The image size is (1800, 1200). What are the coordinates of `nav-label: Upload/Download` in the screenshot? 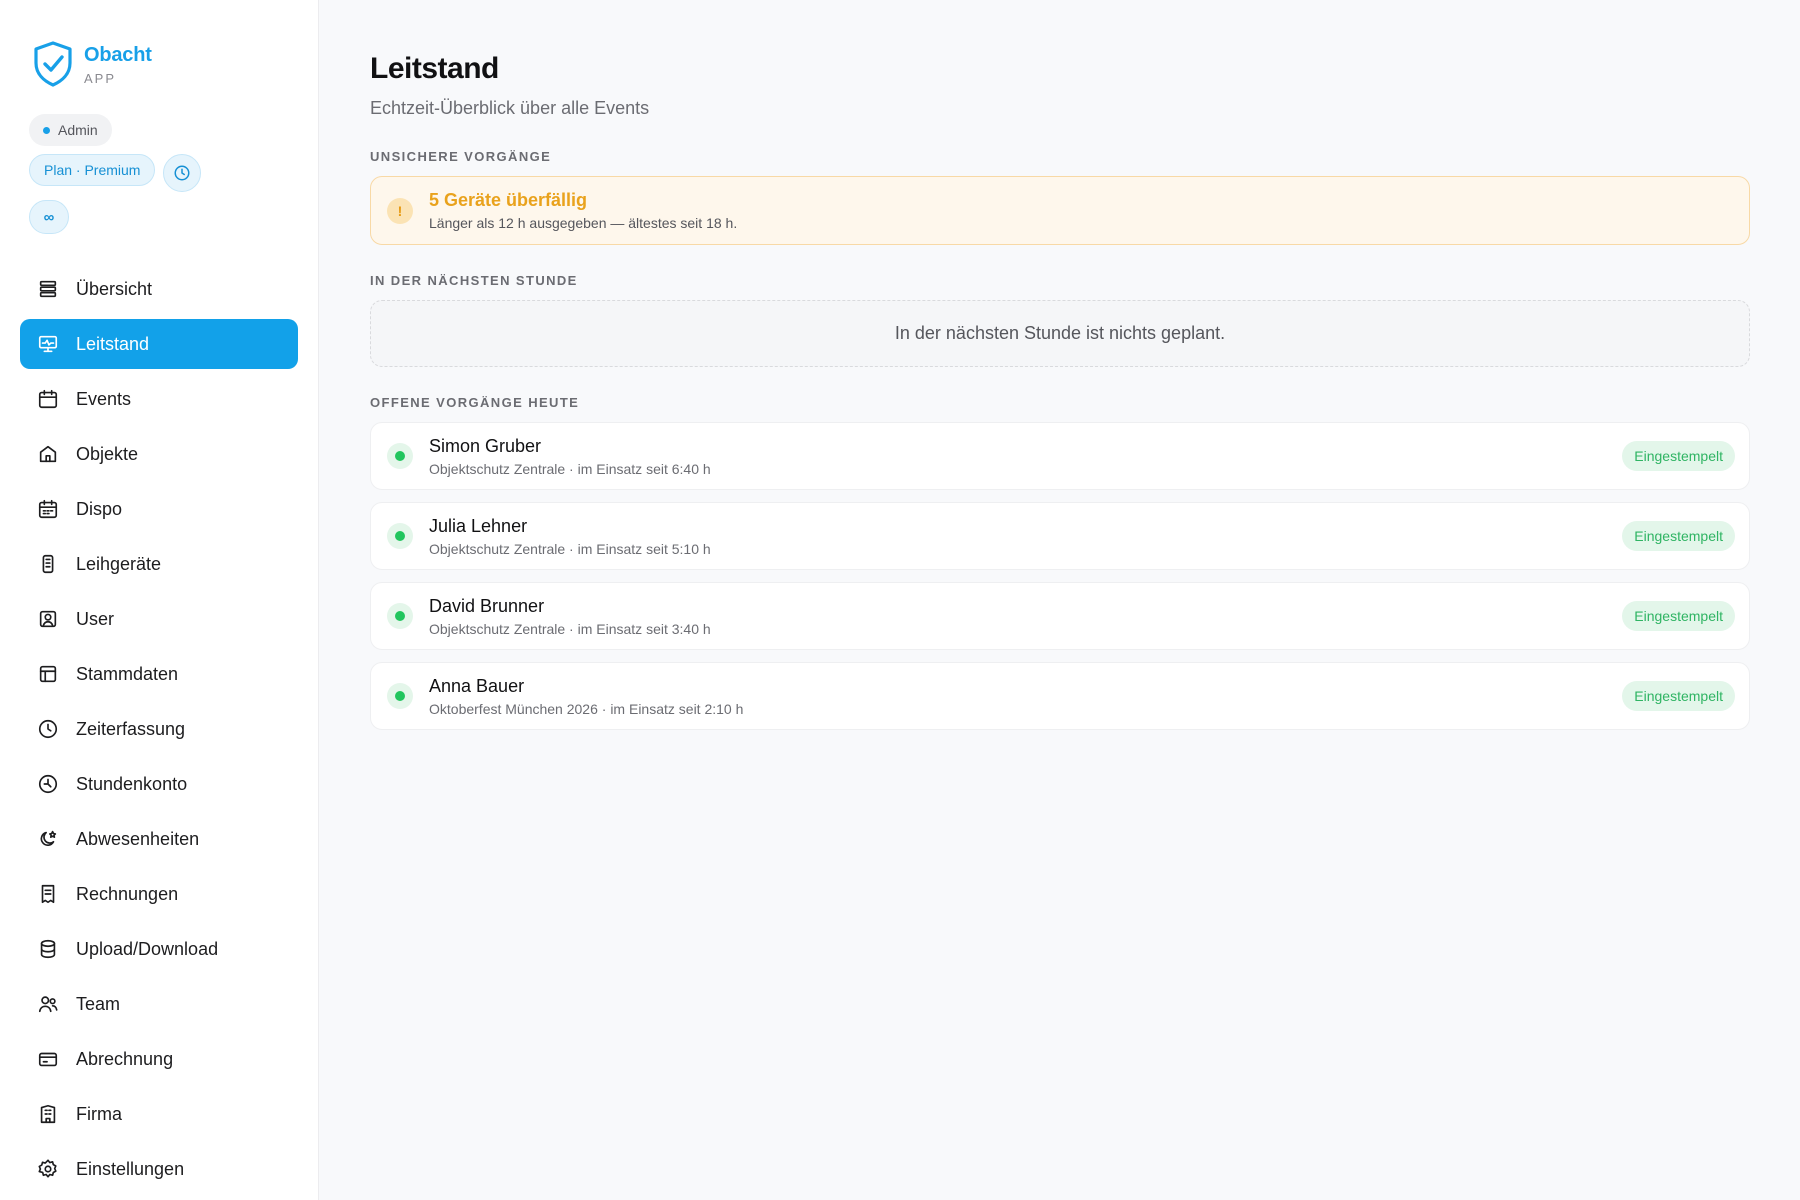 It's located at (147, 948).